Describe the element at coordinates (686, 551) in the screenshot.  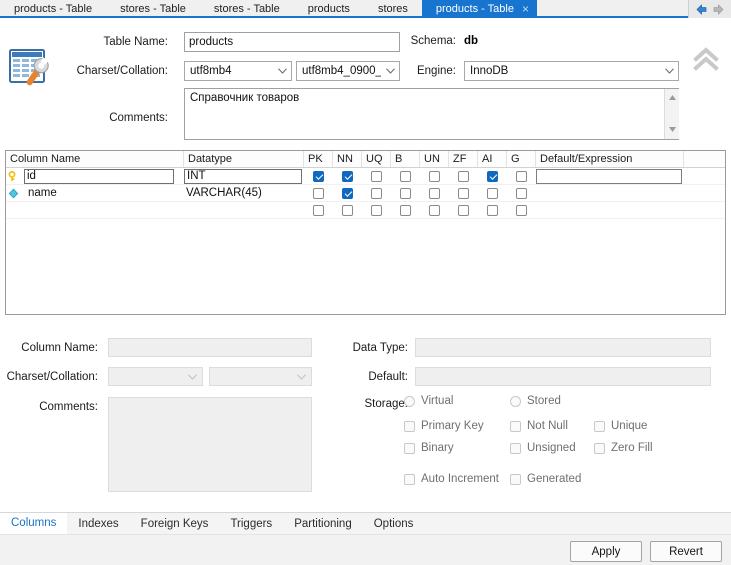
I see `revert-button: Revert` at that location.